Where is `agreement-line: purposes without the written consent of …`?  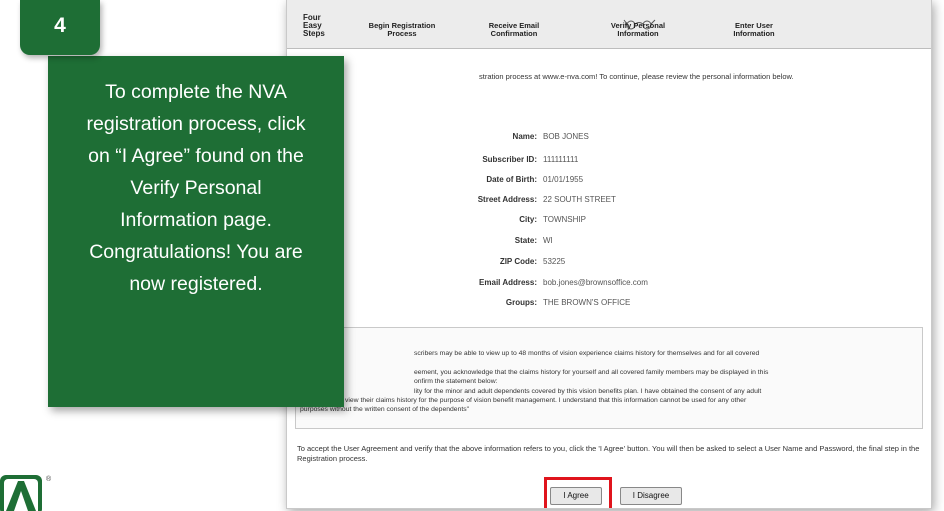
agreement-line: purposes without the written consent of … is located at coordinates (385, 409).